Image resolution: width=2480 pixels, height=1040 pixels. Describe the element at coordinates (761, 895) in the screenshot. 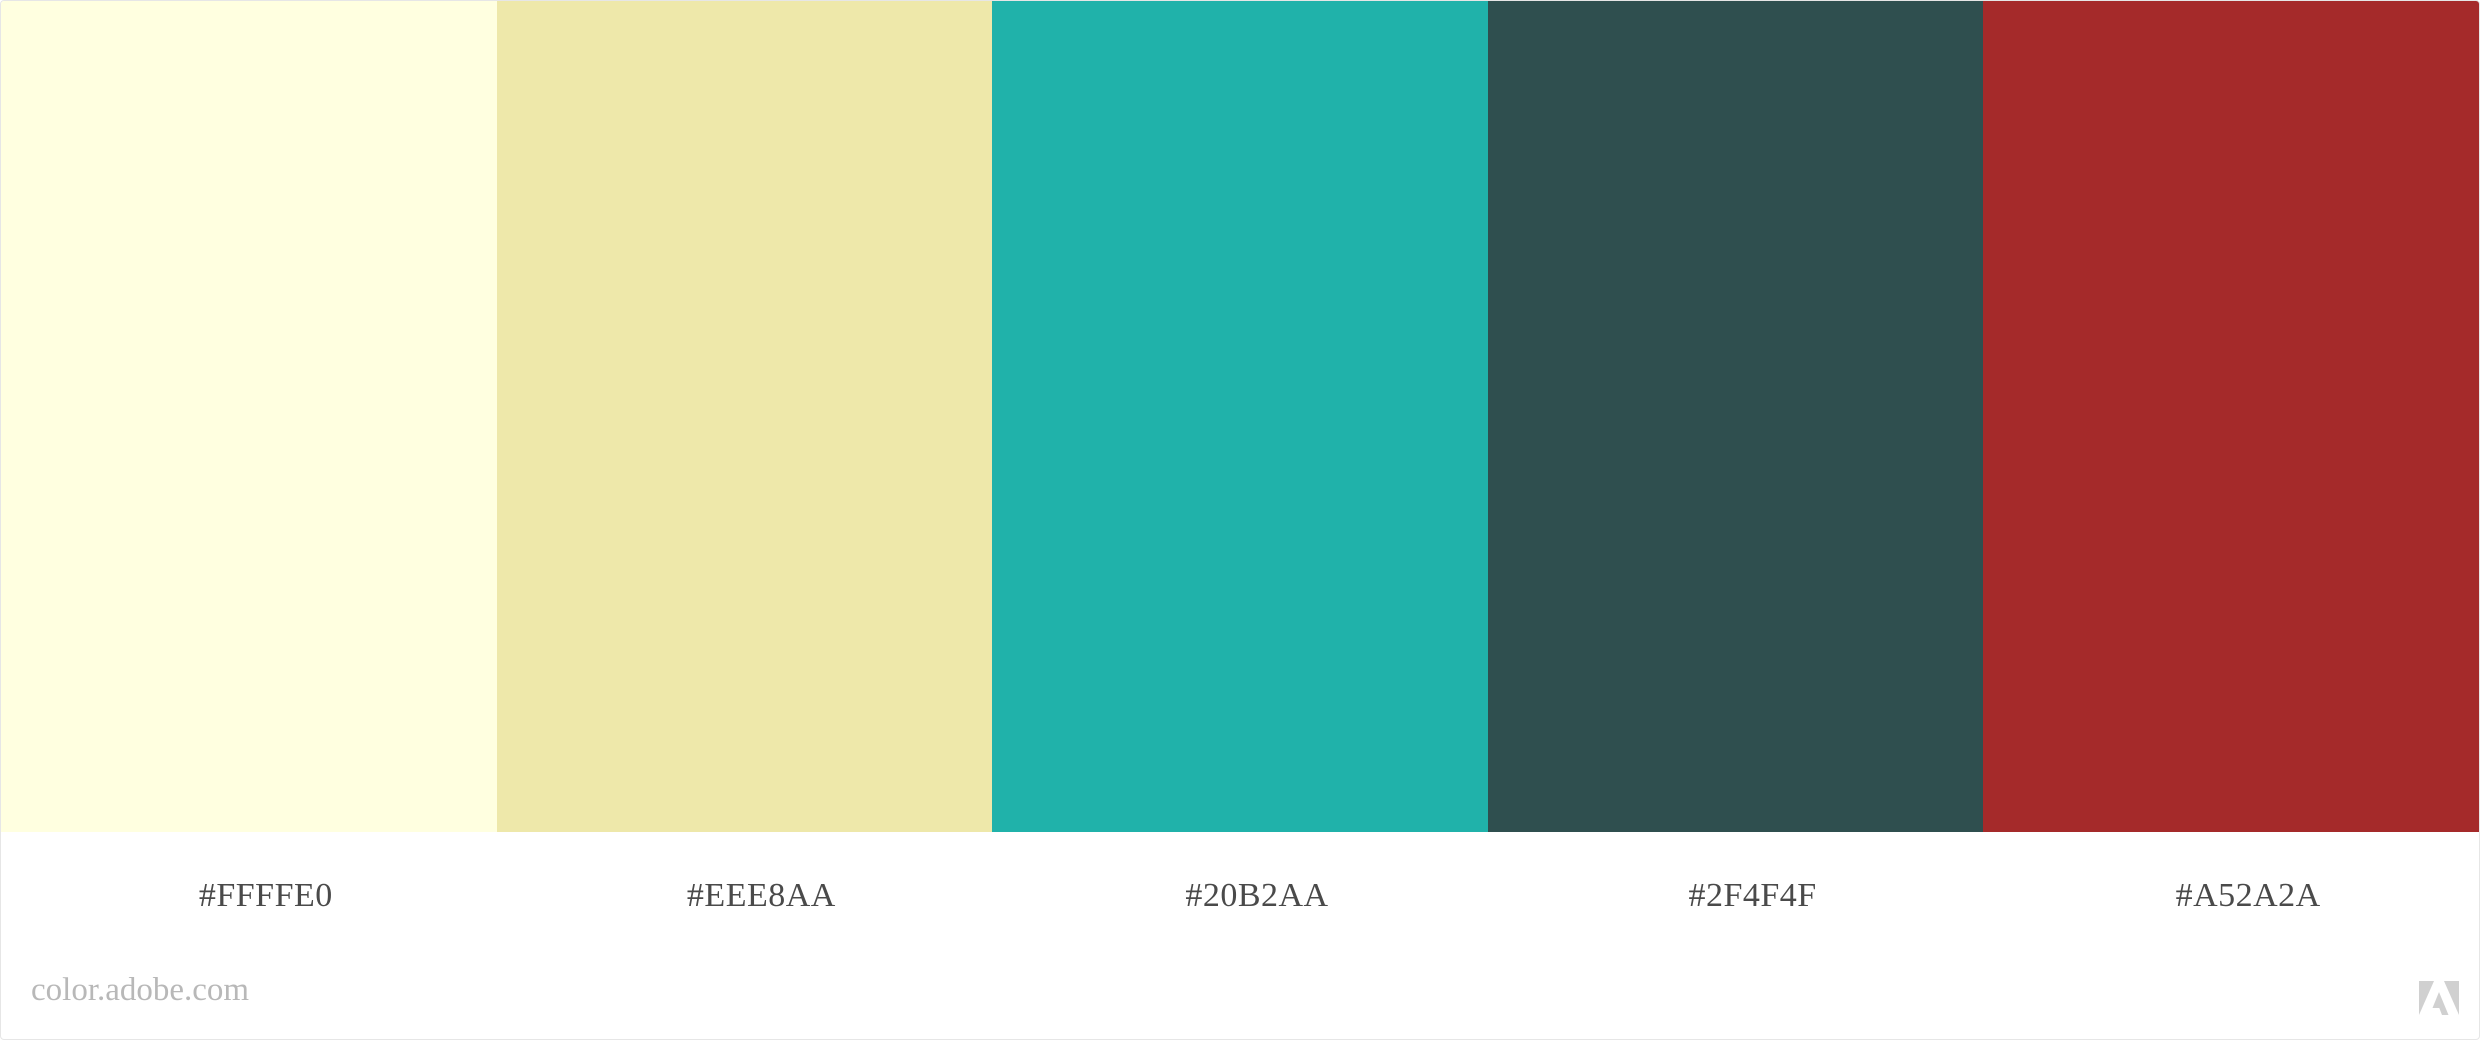

I see `hex-code-label: #EEE8AA` at that location.